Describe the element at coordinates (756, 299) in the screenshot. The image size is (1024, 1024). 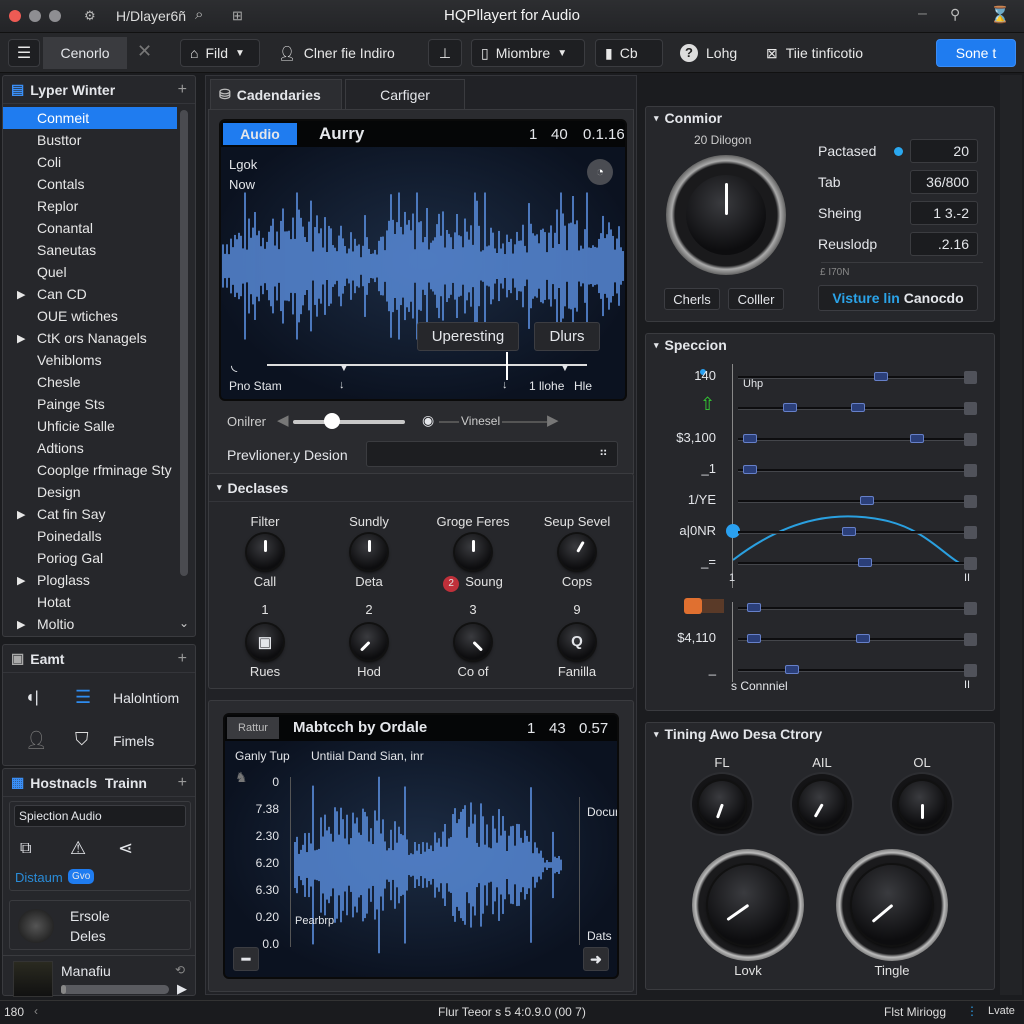
I see `colller-button: Colller` at that location.